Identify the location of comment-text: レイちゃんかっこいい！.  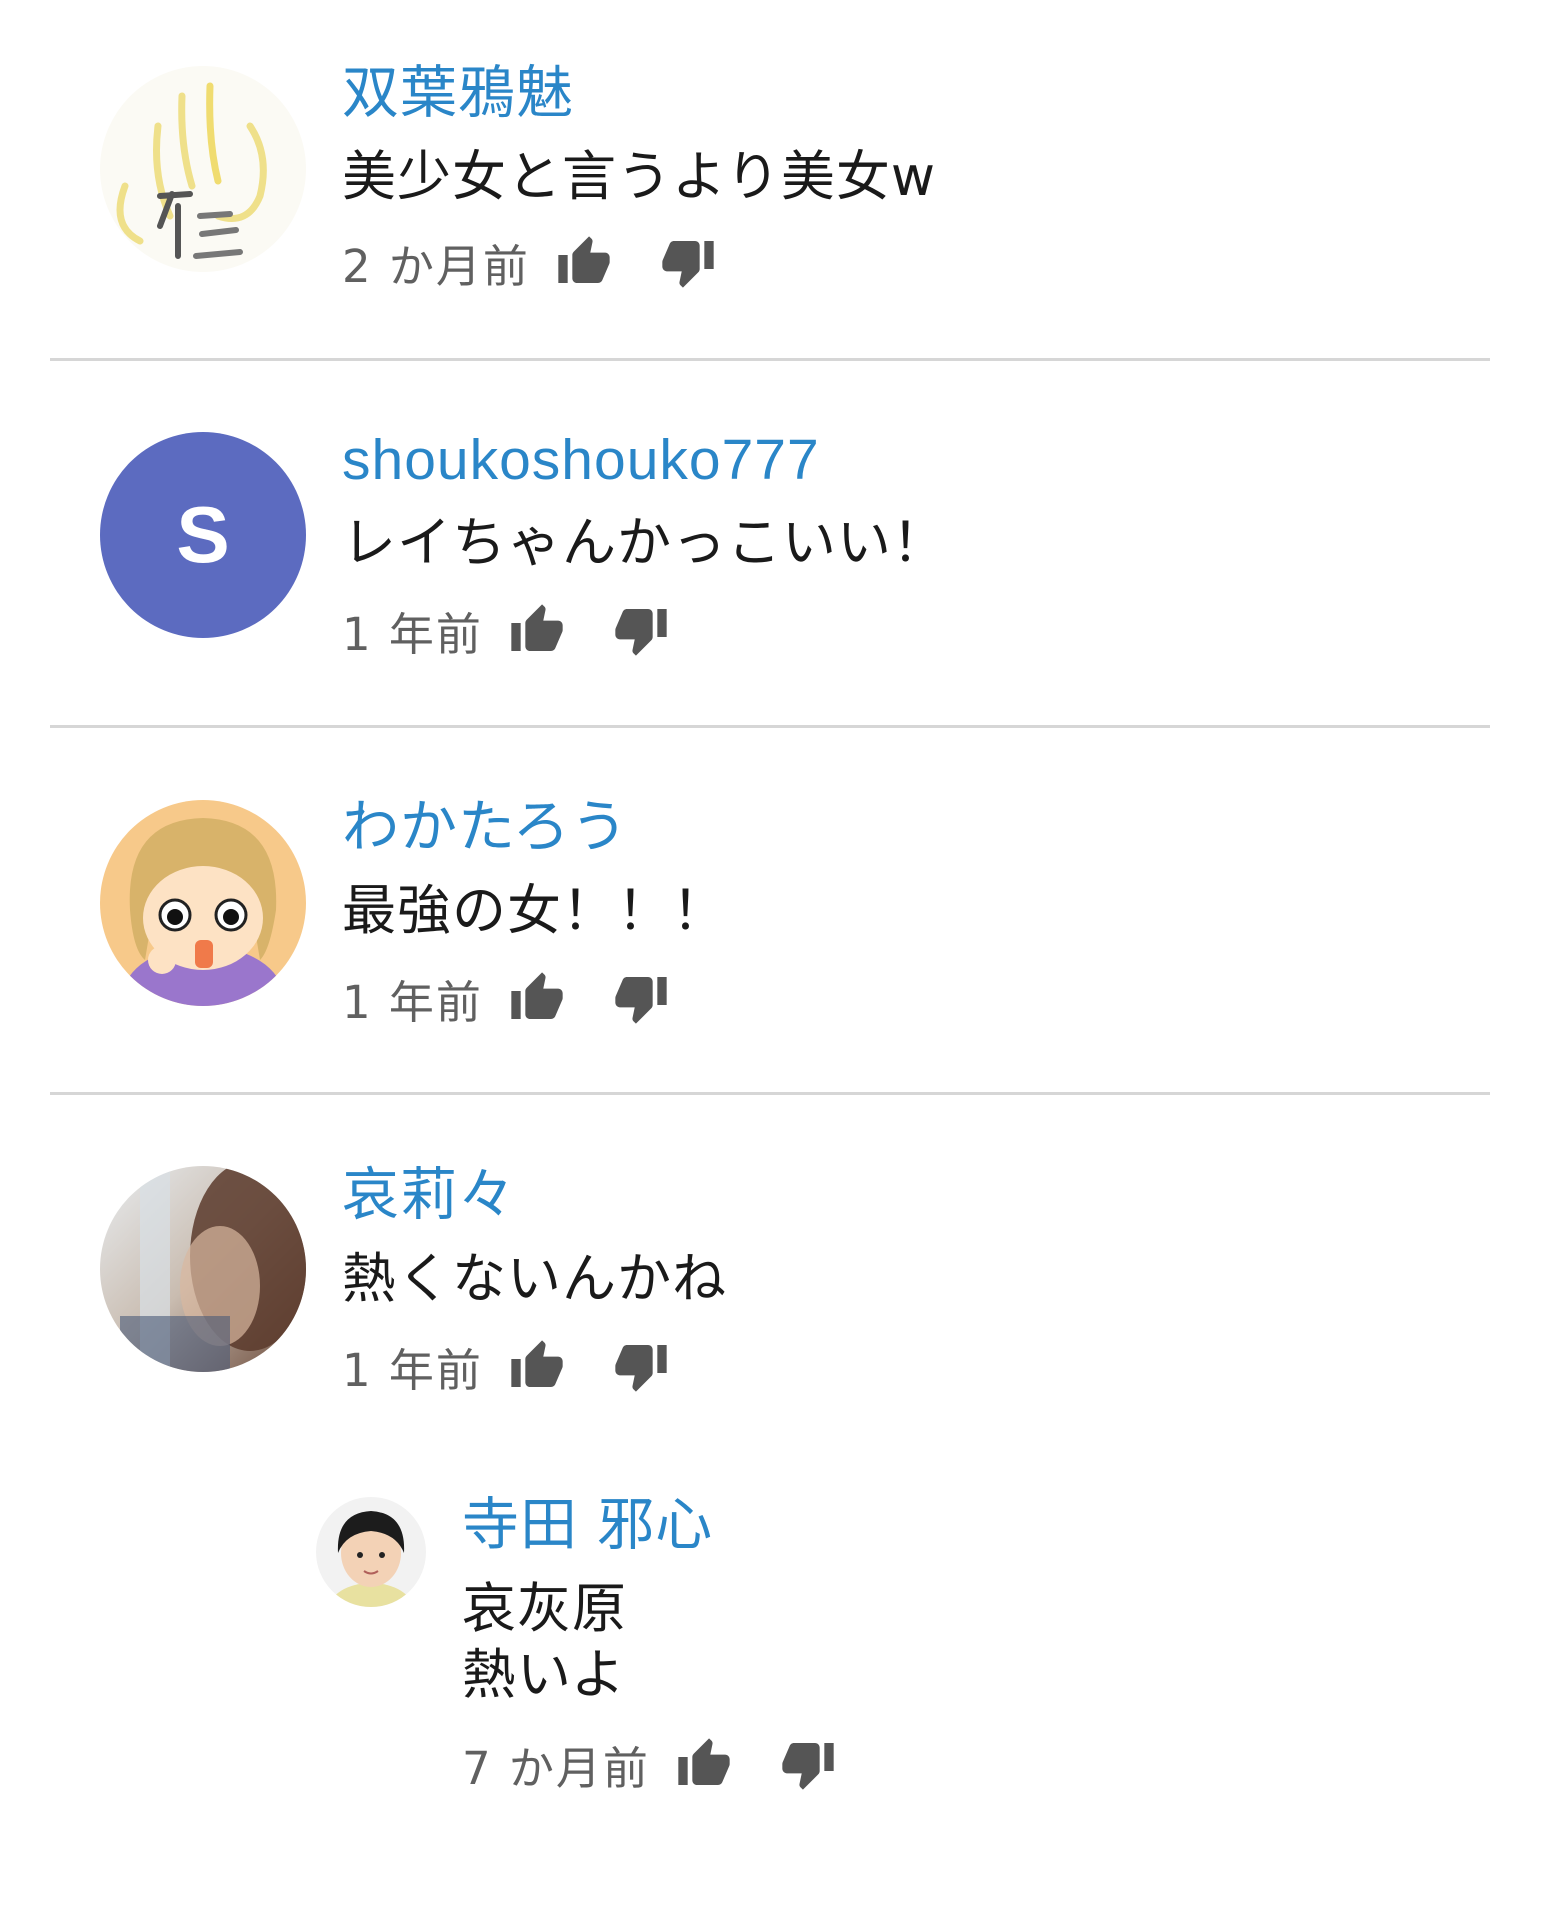
(644, 542).